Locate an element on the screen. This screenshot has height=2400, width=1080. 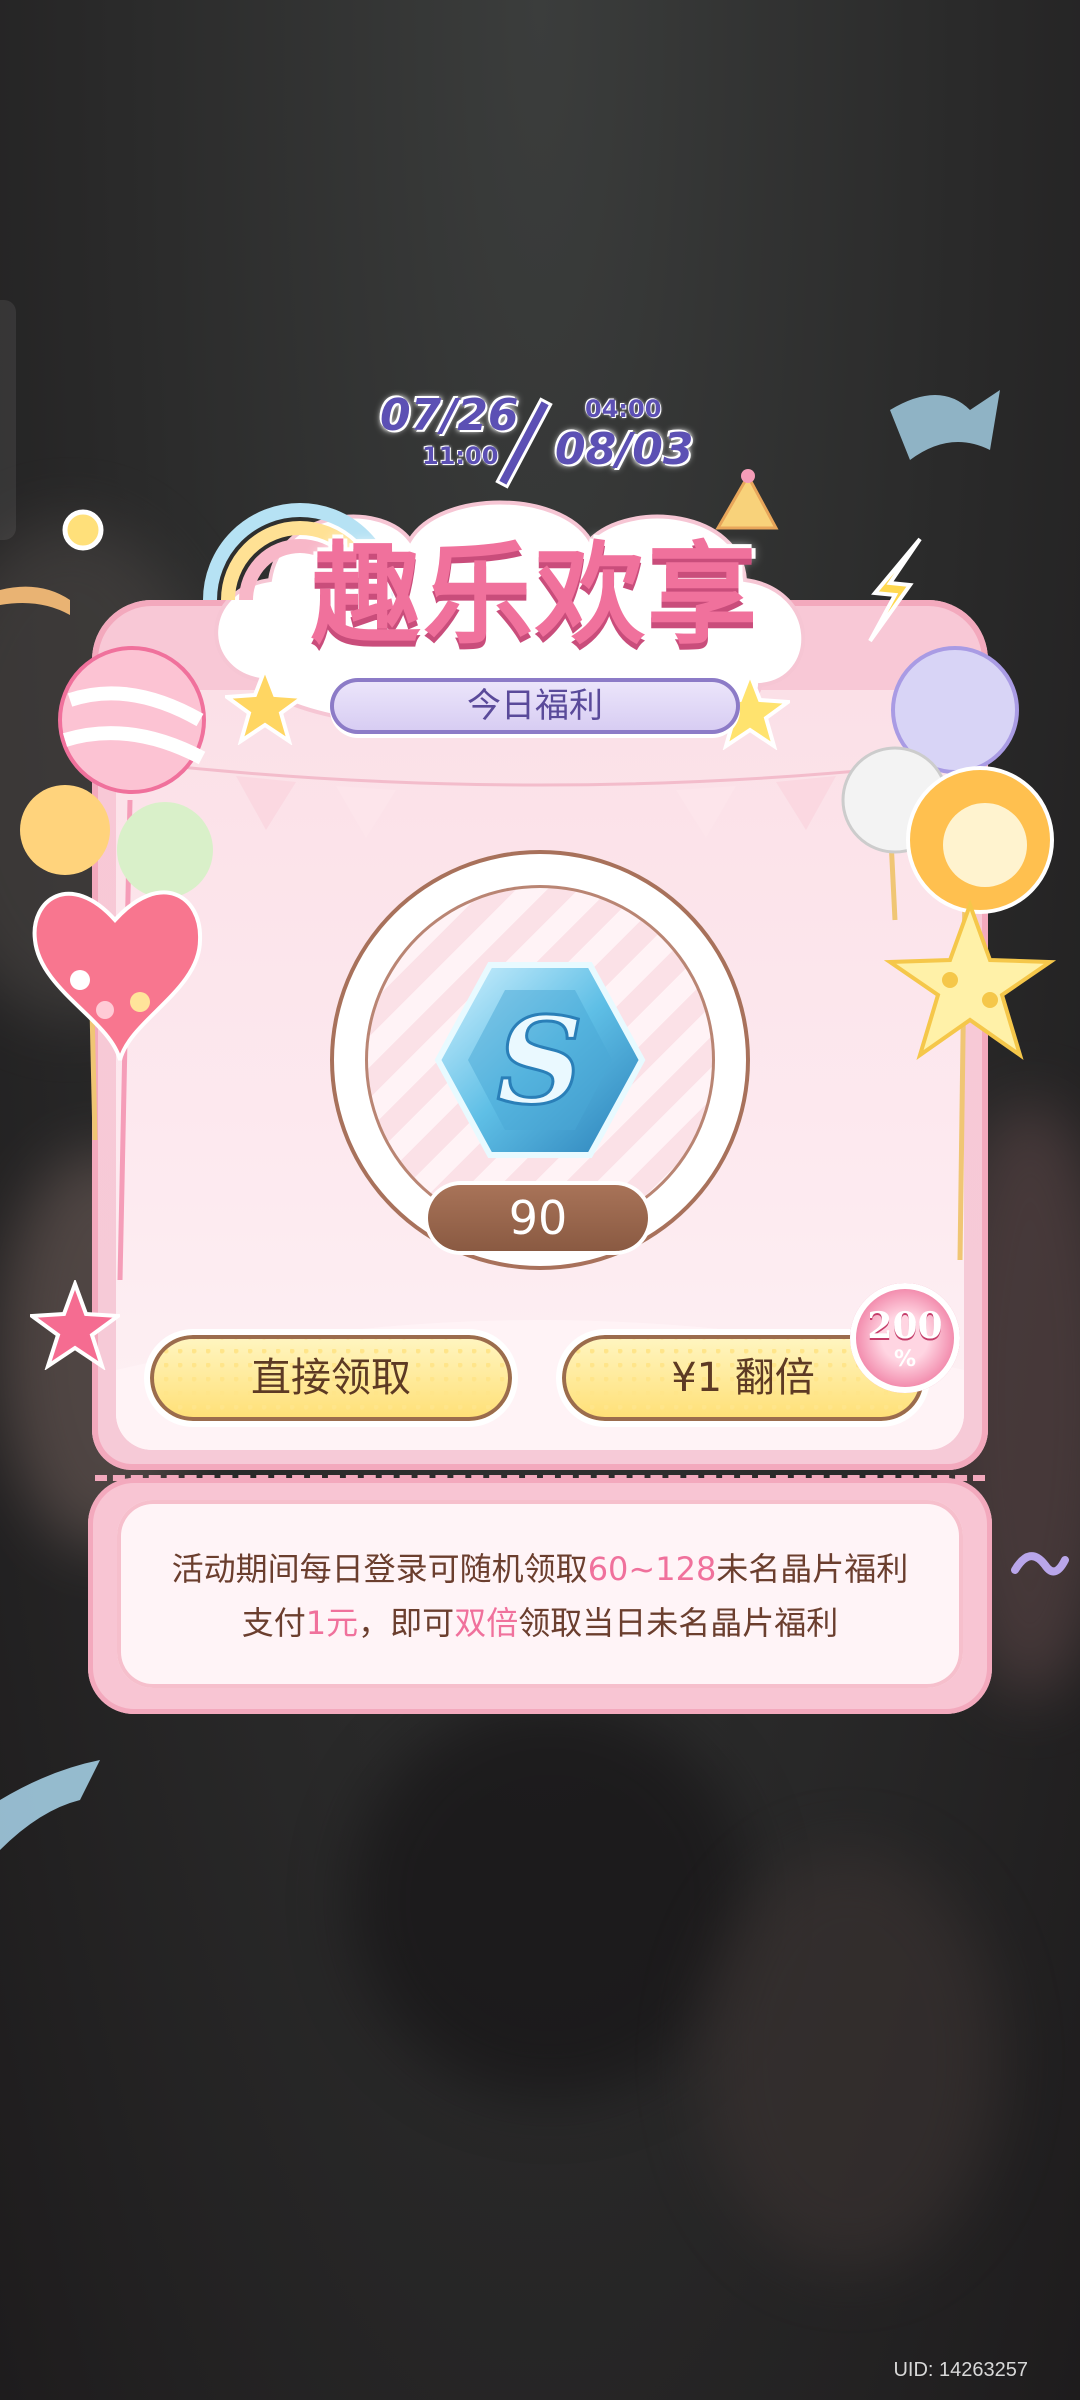
info-line-2: 支付1元，即可双倍领取当日未名晶片福利 is located at coordinates (540, 1621).